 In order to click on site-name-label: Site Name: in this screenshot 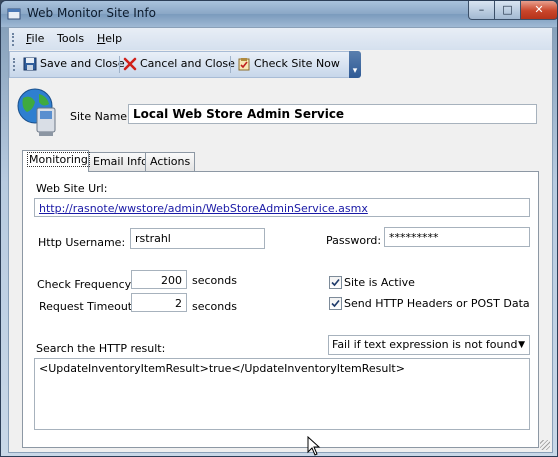, I will do `click(100, 116)`.